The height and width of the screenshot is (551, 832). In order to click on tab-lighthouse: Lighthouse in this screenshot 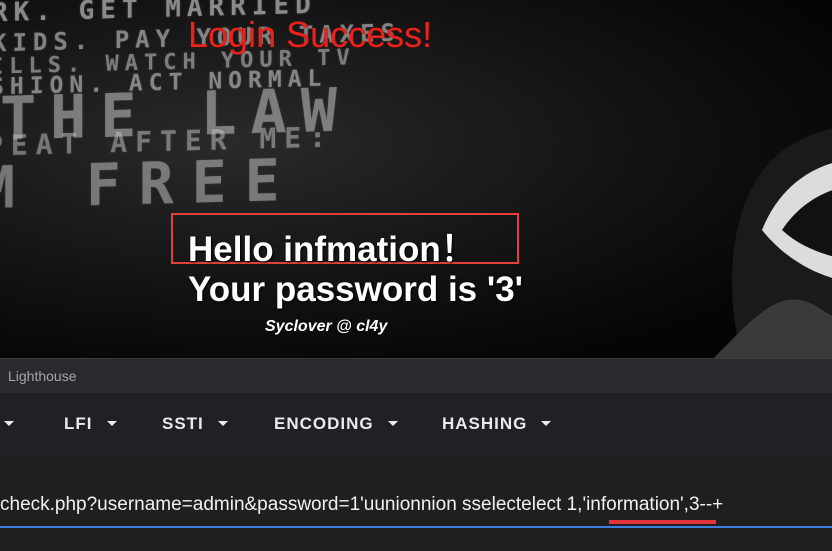, I will do `click(42, 376)`.